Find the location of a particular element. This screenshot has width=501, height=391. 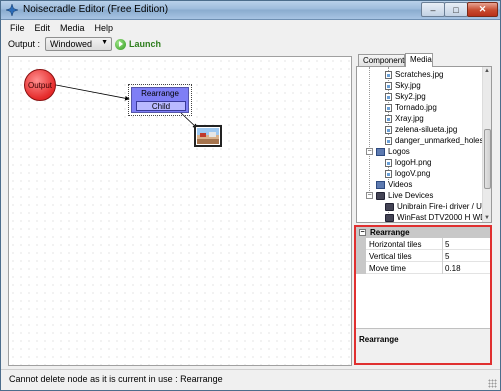

minimize-icon: – is located at coordinates (433, 9).